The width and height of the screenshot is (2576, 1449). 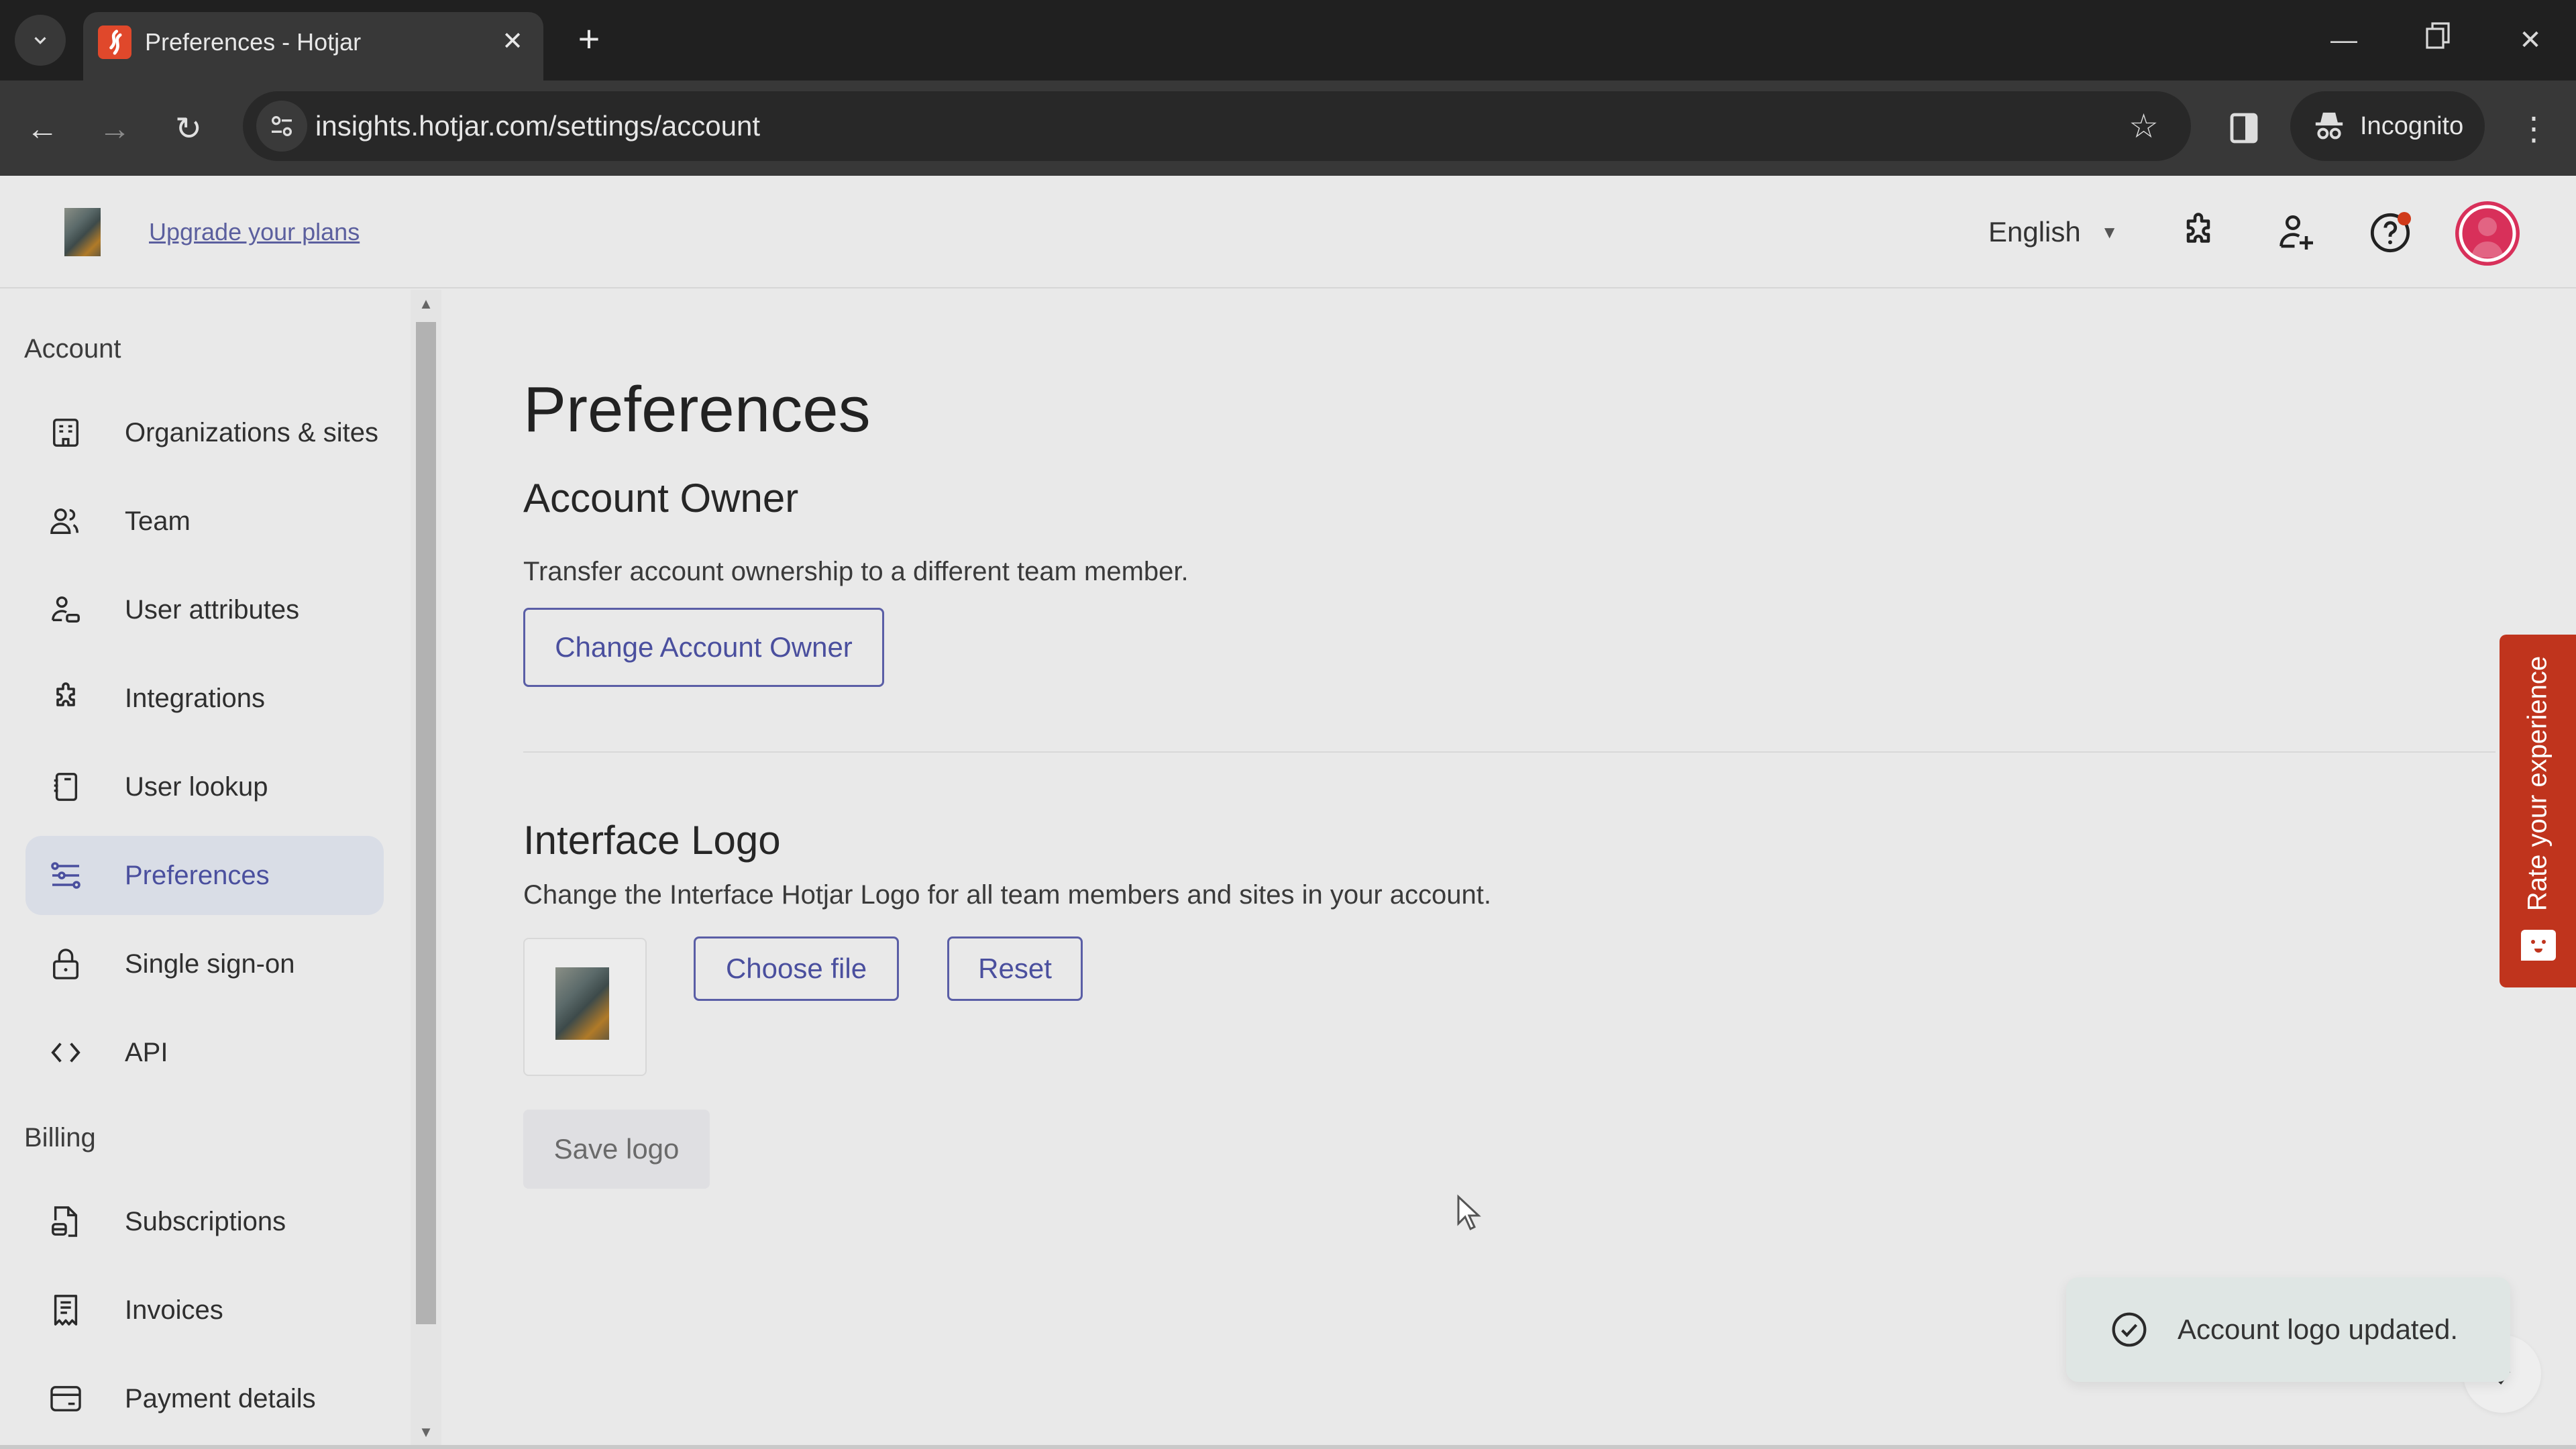 I want to click on account-owner-title: Account Owner, so click(x=661, y=498).